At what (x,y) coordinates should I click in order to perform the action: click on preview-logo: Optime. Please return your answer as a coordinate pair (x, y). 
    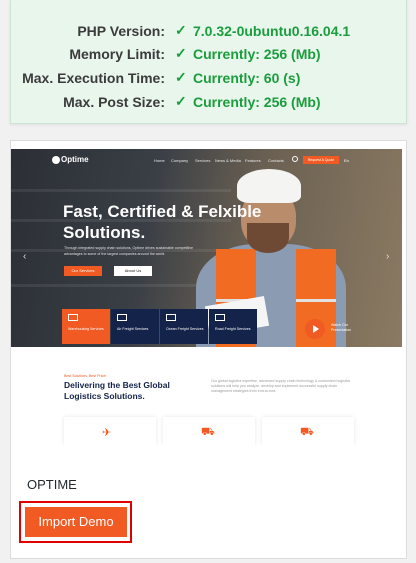
    Looking at the image, I should click on (75, 159).